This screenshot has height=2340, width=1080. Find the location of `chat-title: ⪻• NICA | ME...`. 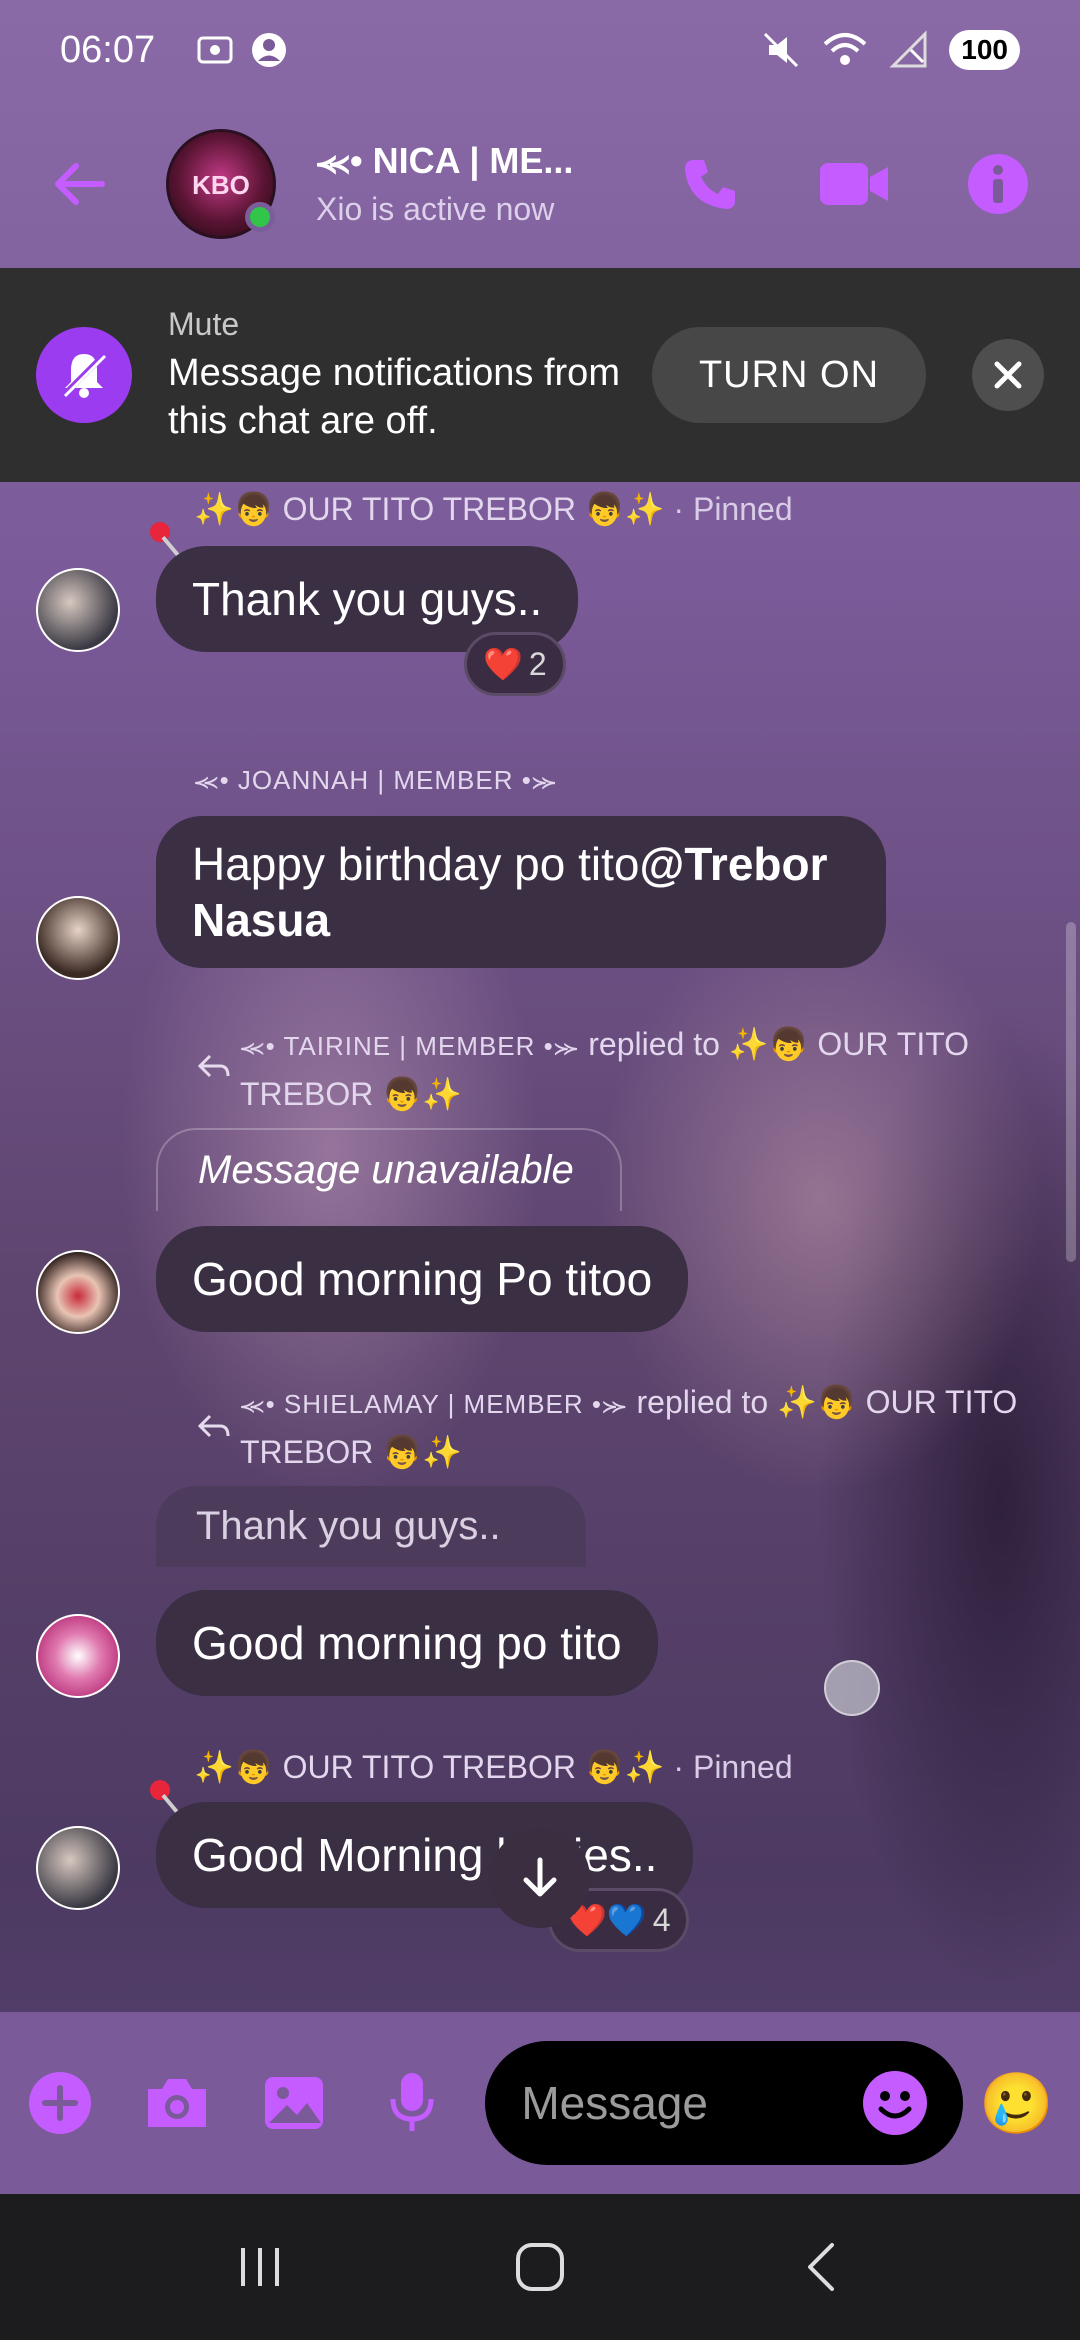

chat-title: ⪻• NICA | ME... is located at coordinates (445, 160).